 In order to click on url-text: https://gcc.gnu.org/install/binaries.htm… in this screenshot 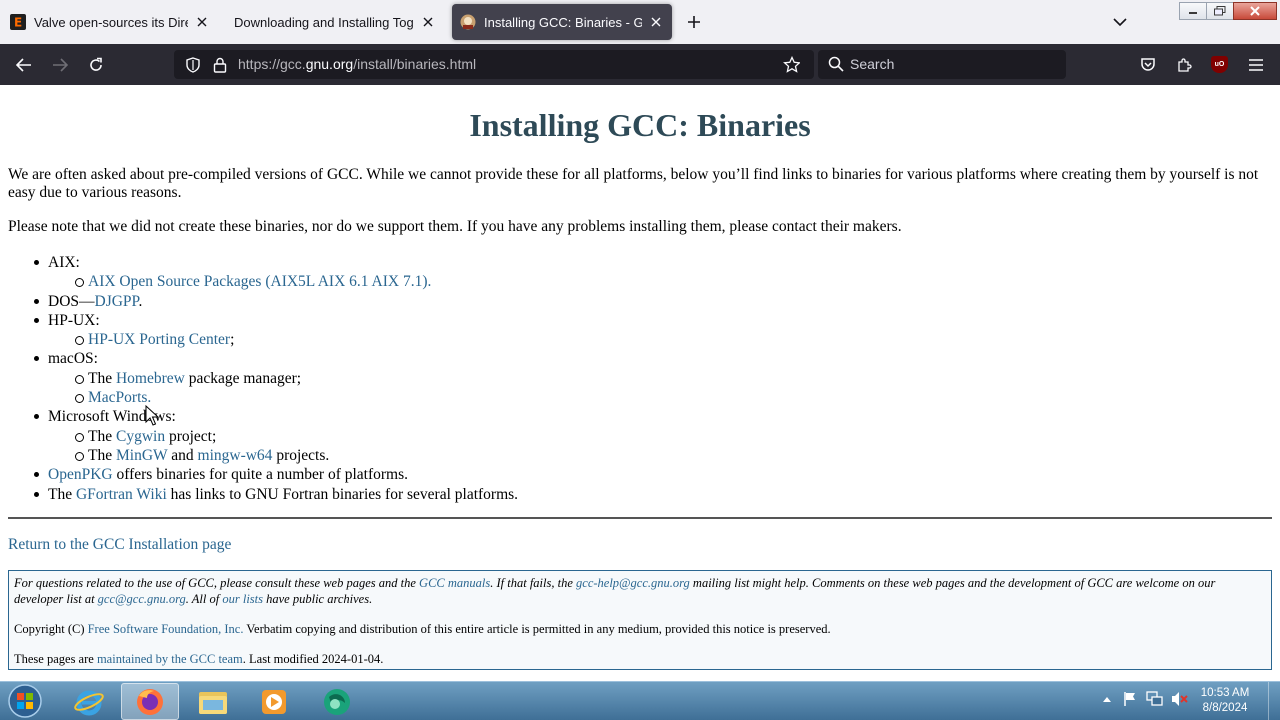, I will do `click(357, 64)`.